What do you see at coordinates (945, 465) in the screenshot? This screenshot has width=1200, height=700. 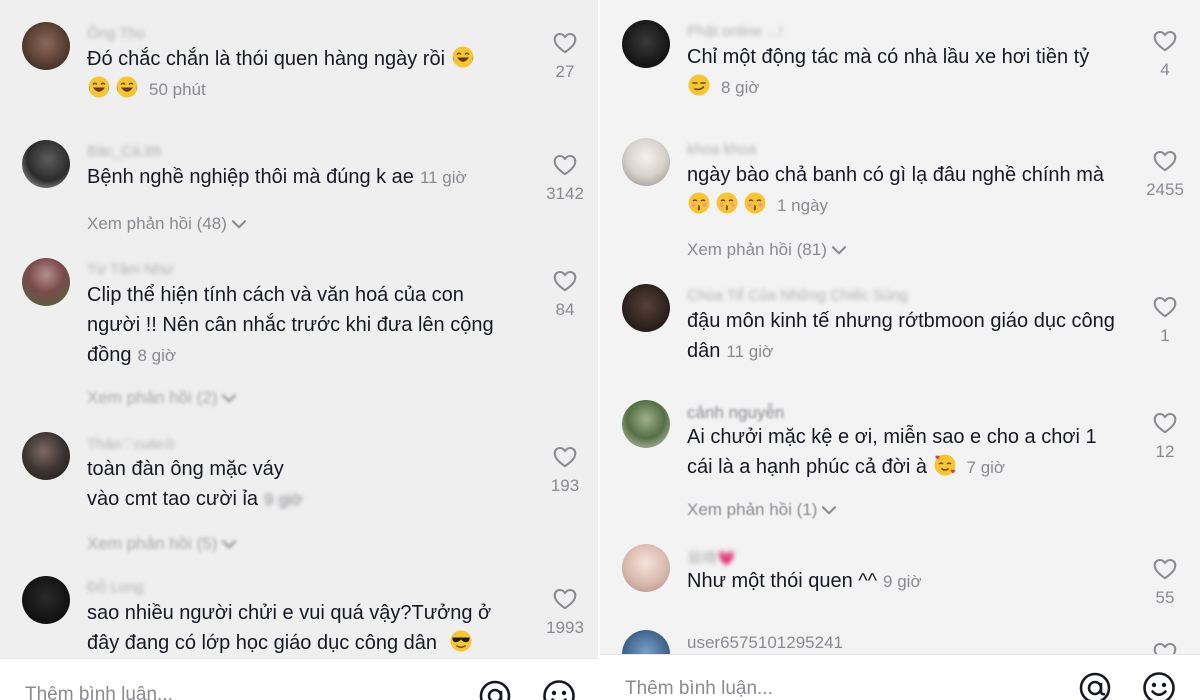 I see `smiling-hearts-emoji-icon` at bounding box center [945, 465].